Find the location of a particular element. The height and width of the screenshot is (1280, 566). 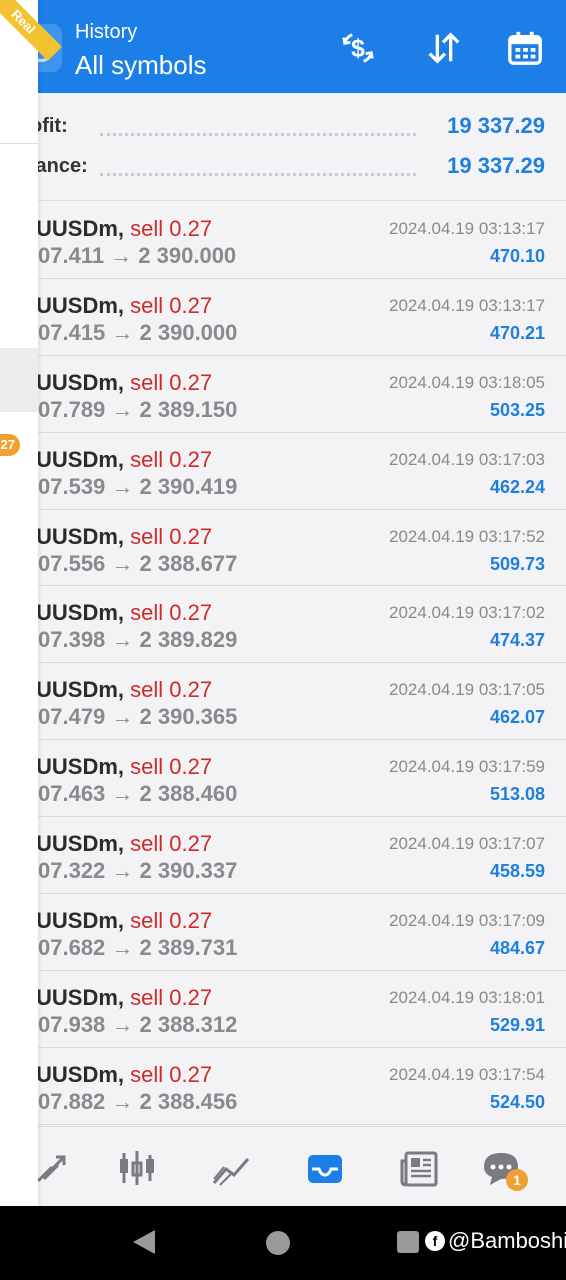

header-bar: History All symbols $ is located at coordinates (283, 46).